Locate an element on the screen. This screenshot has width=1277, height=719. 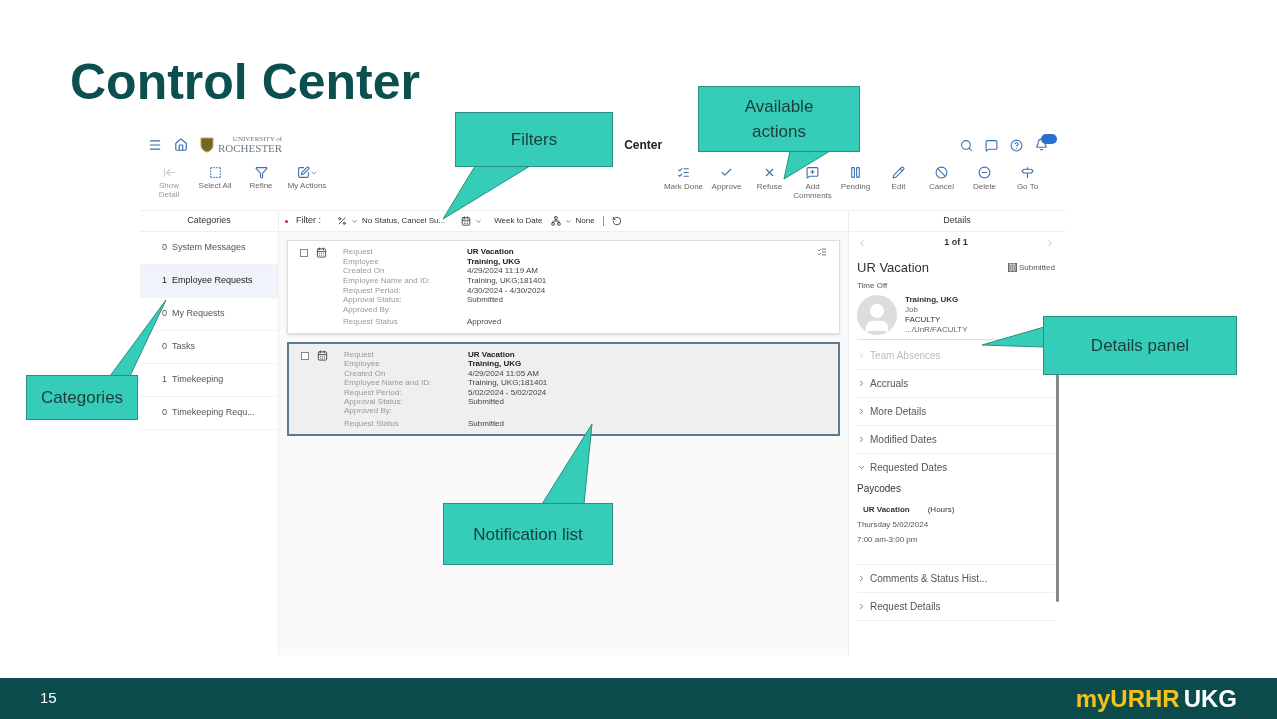
callout: Categories is located at coordinates (82, 397).